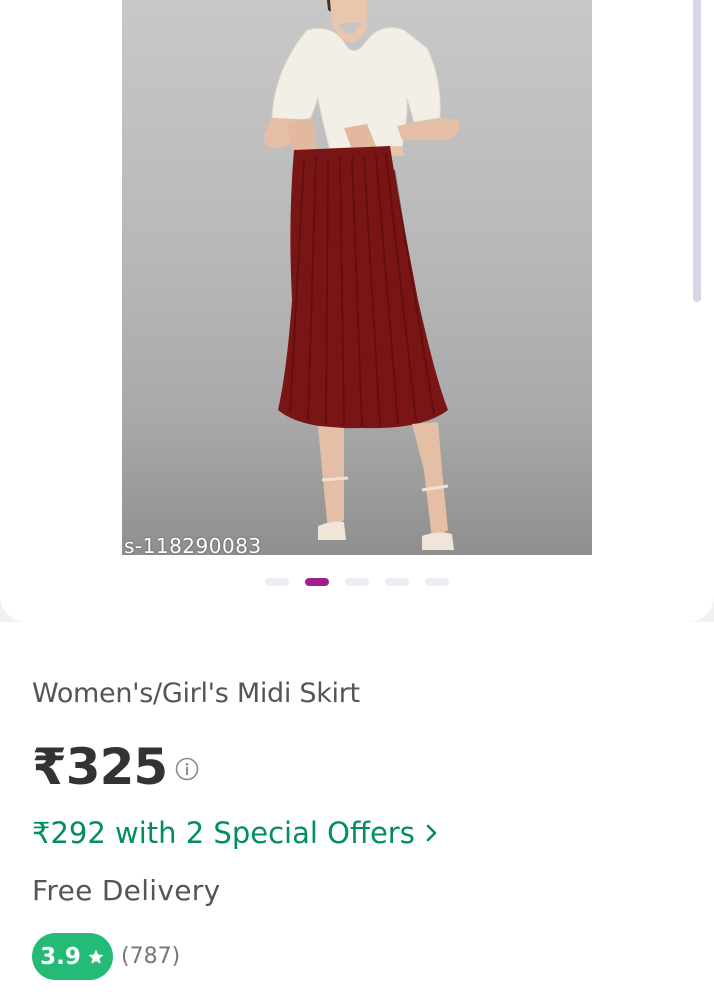 This screenshot has width=714, height=1000. I want to click on image-code-label: s-118290083, so click(193, 544).